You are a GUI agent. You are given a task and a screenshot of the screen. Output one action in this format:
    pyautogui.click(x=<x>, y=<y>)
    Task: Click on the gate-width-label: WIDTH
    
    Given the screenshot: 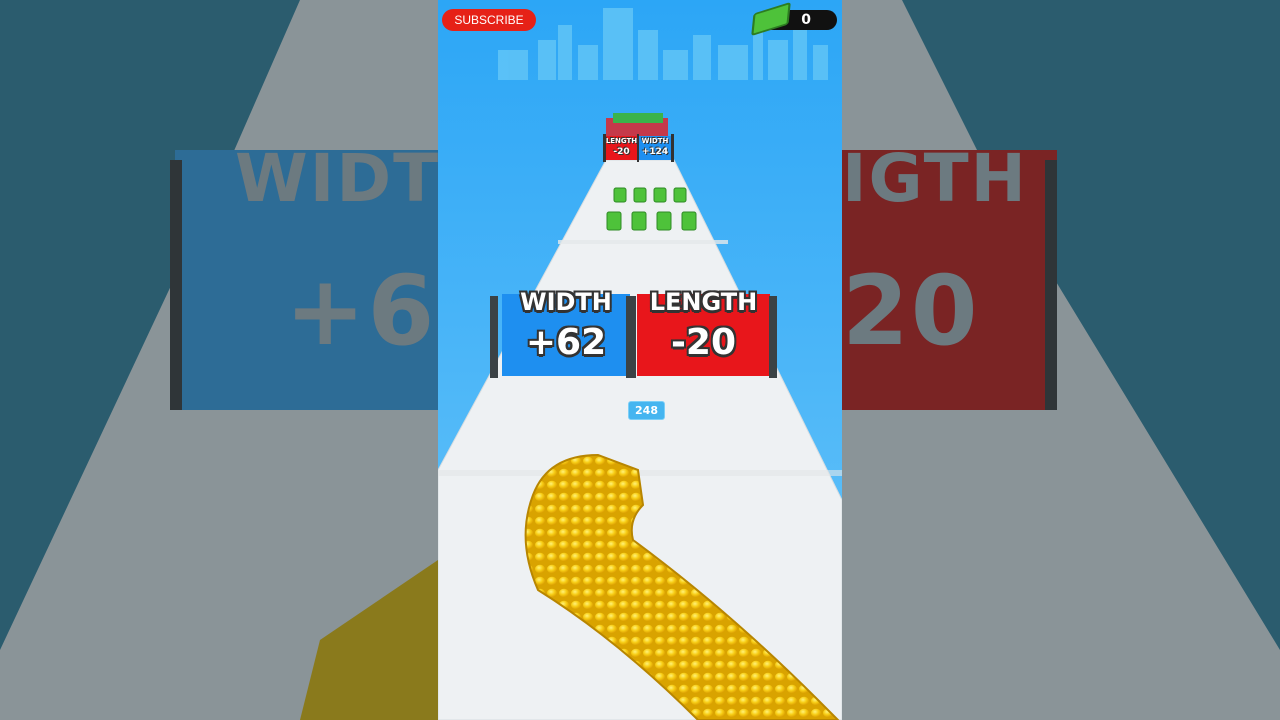 What is the action you would take?
    pyautogui.click(x=566, y=302)
    